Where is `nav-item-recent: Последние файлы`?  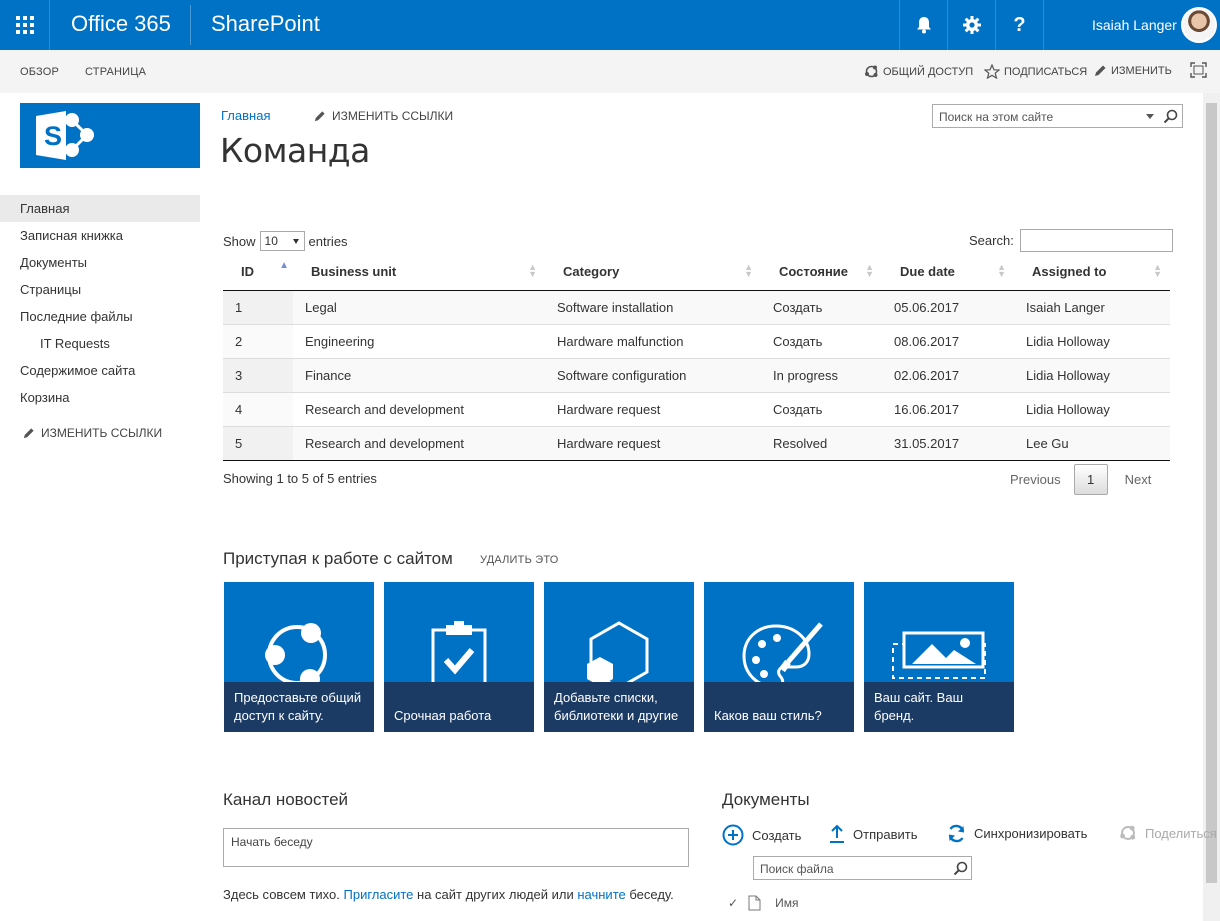 nav-item-recent: Последние файлы is located at coordinates (100, 316).